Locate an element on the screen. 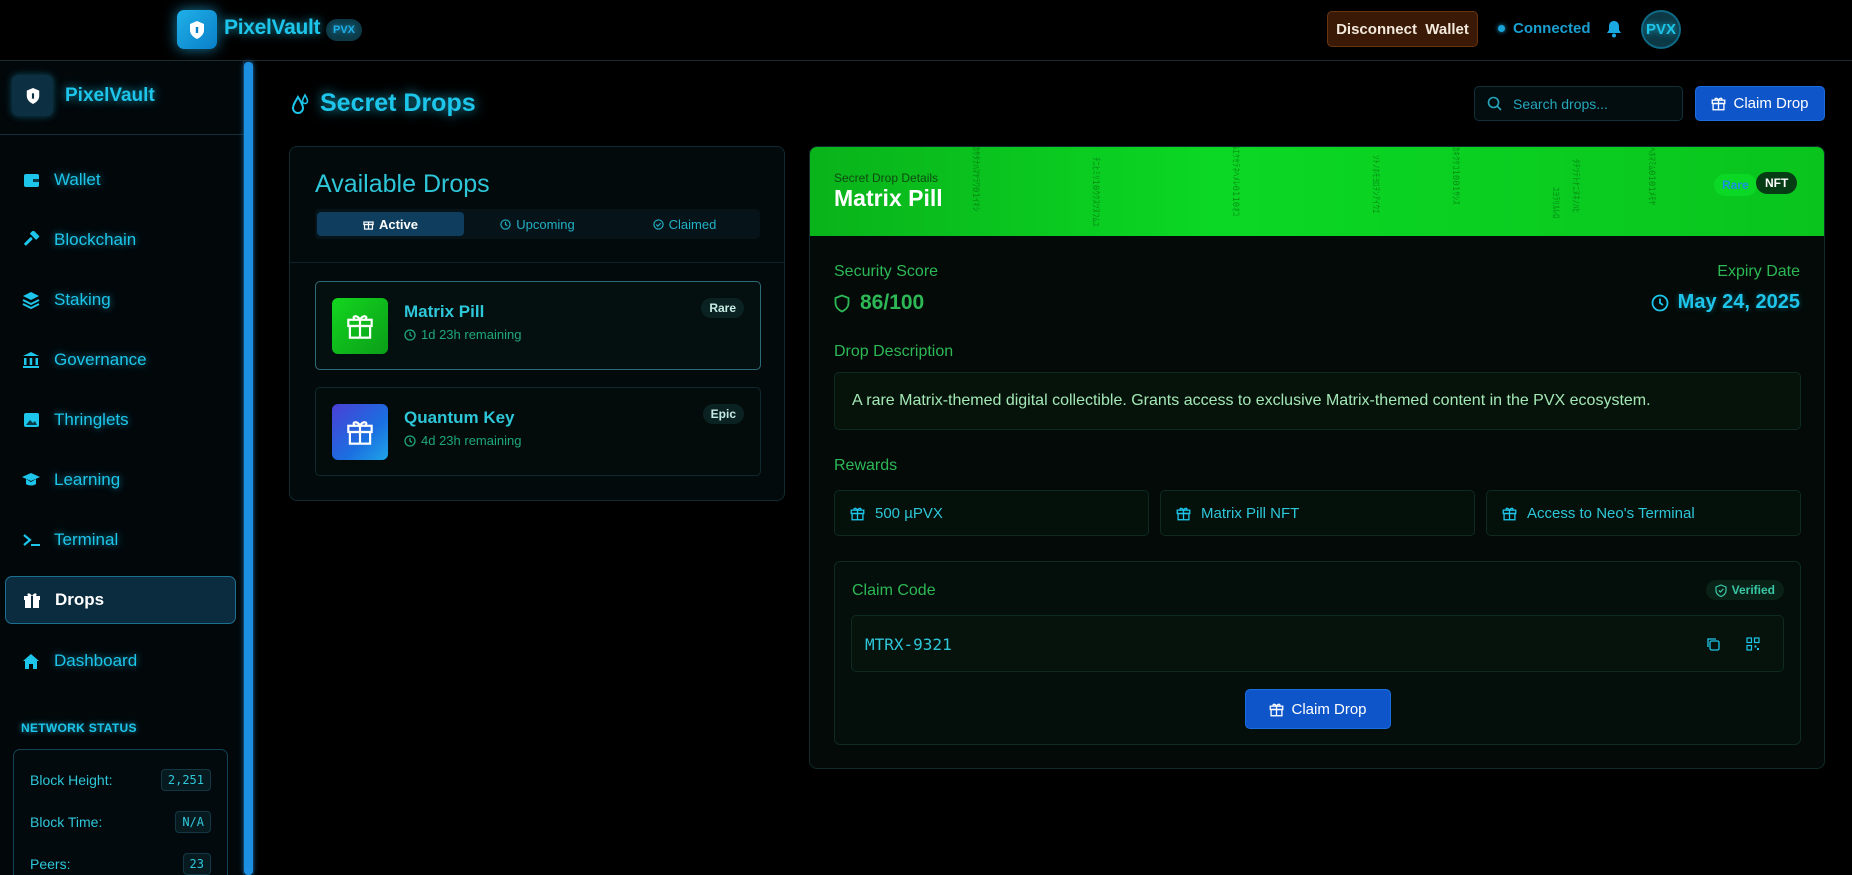 This screenshot has height=875, width=1852. expiry-date-value: May 24, 2025 is located at coordinates (1738, 302).